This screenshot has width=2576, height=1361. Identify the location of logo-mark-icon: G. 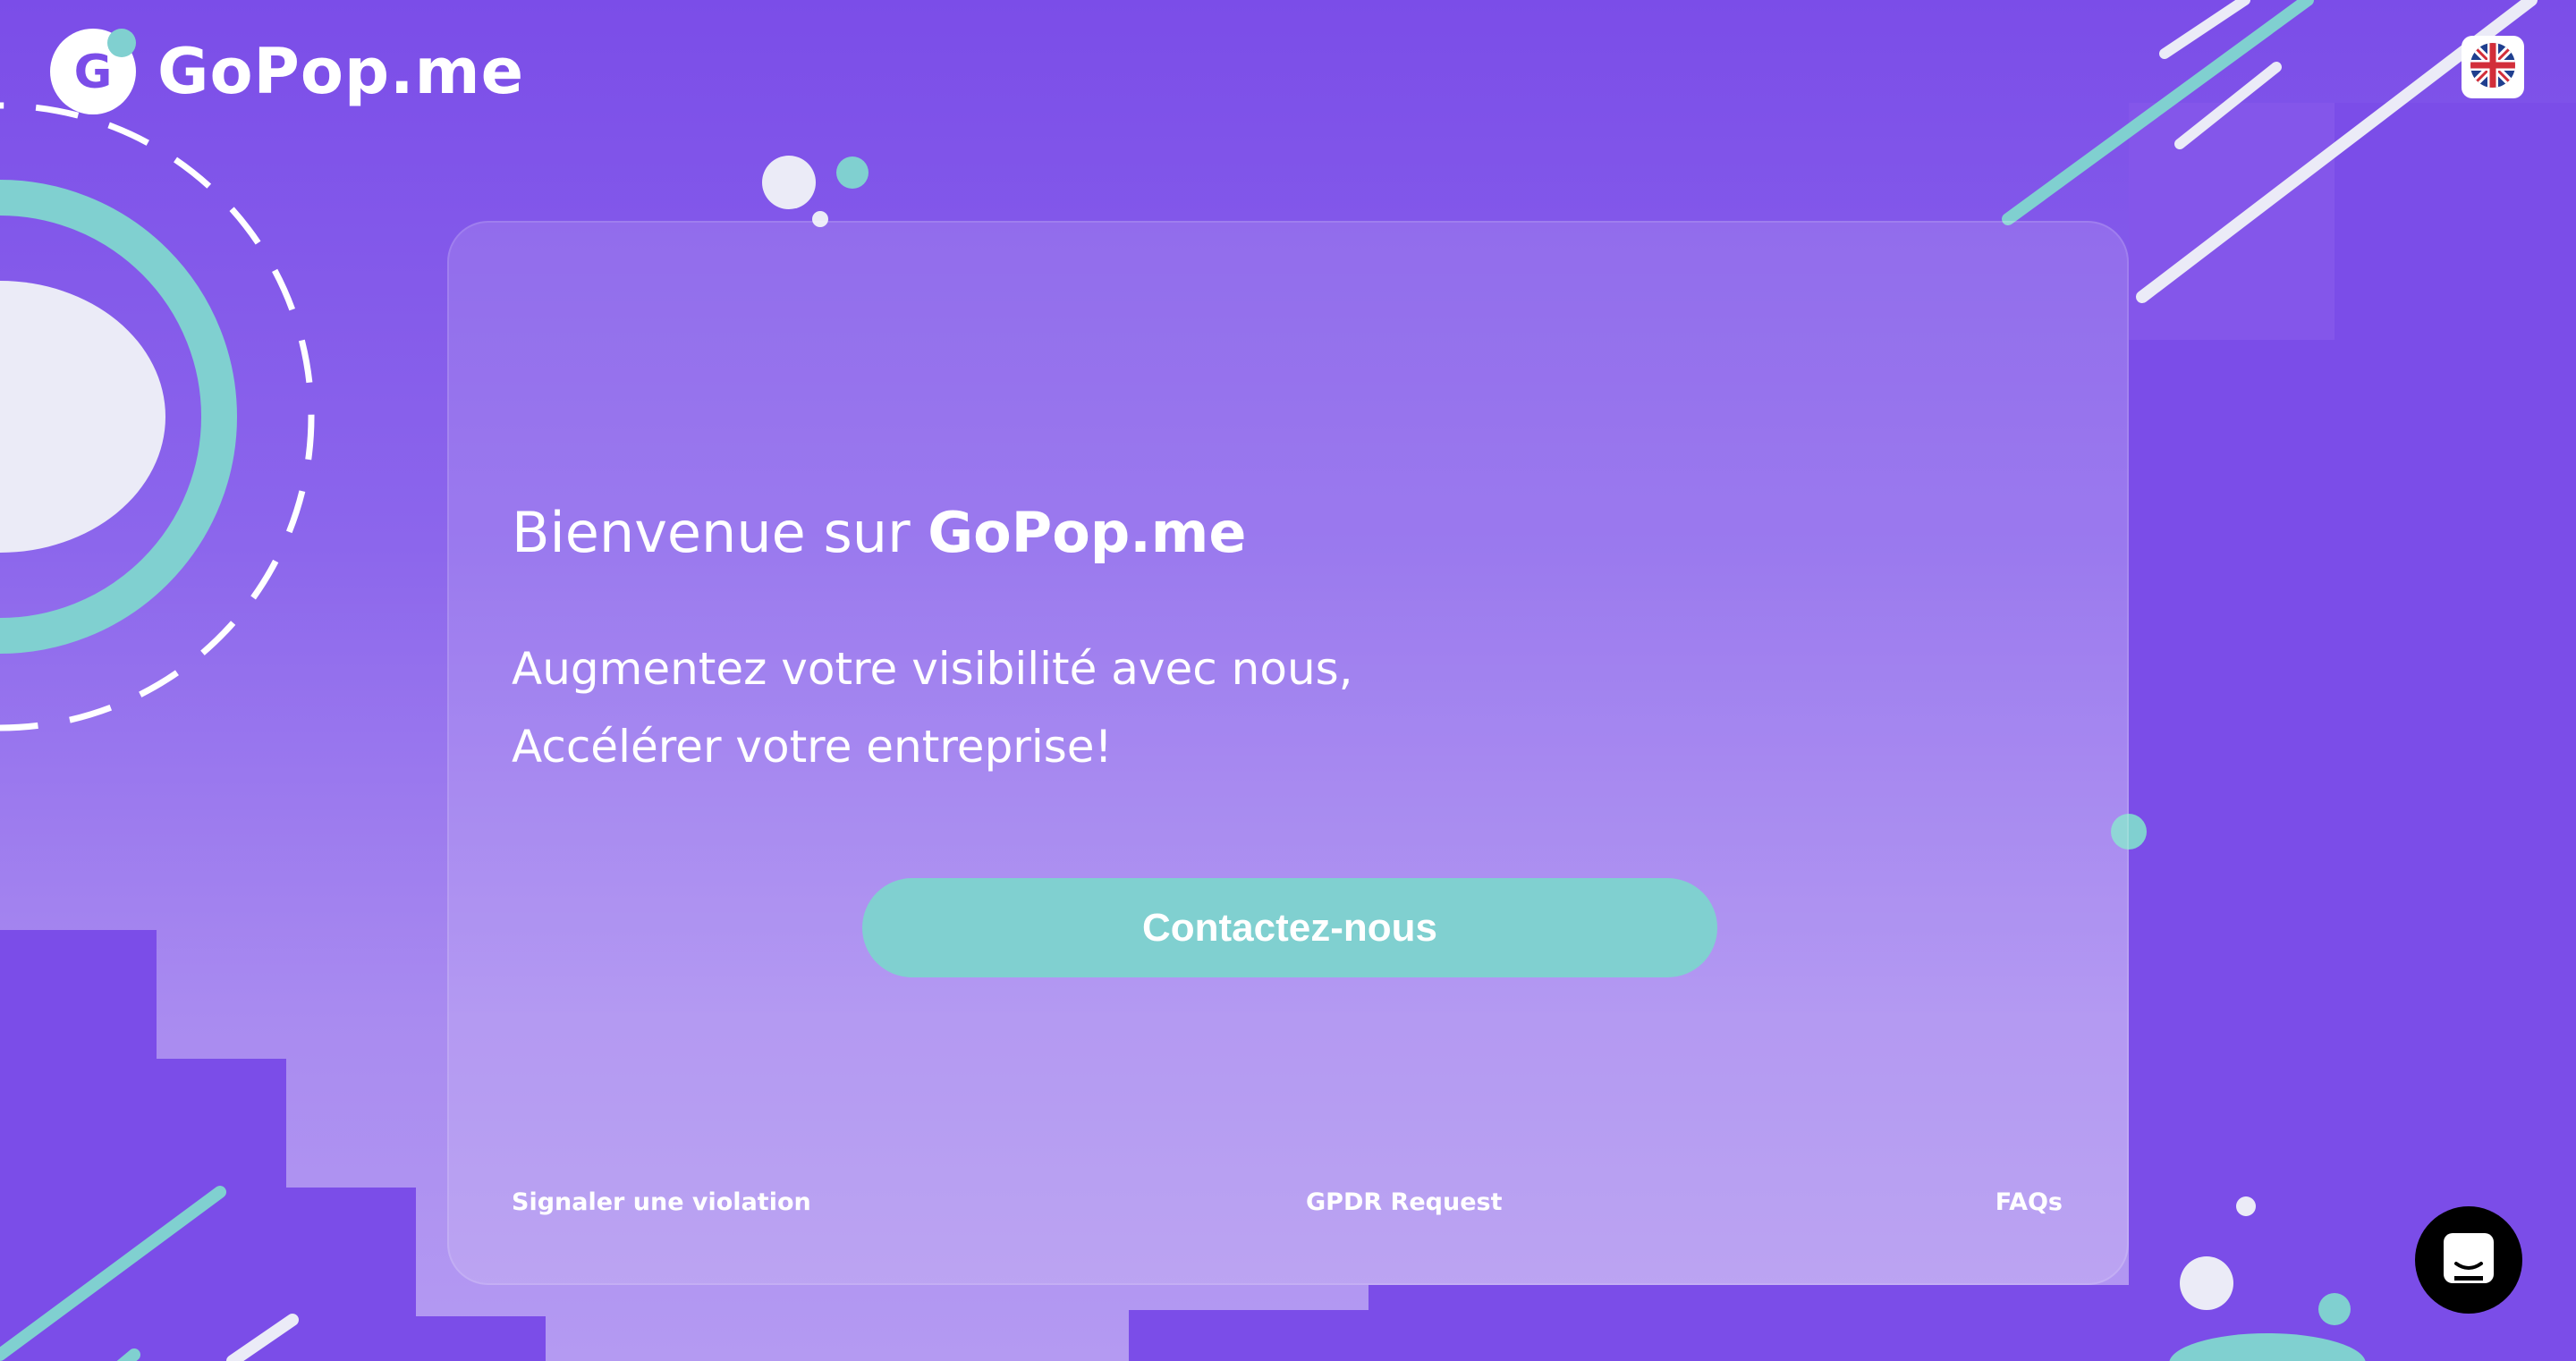
(93, 71).